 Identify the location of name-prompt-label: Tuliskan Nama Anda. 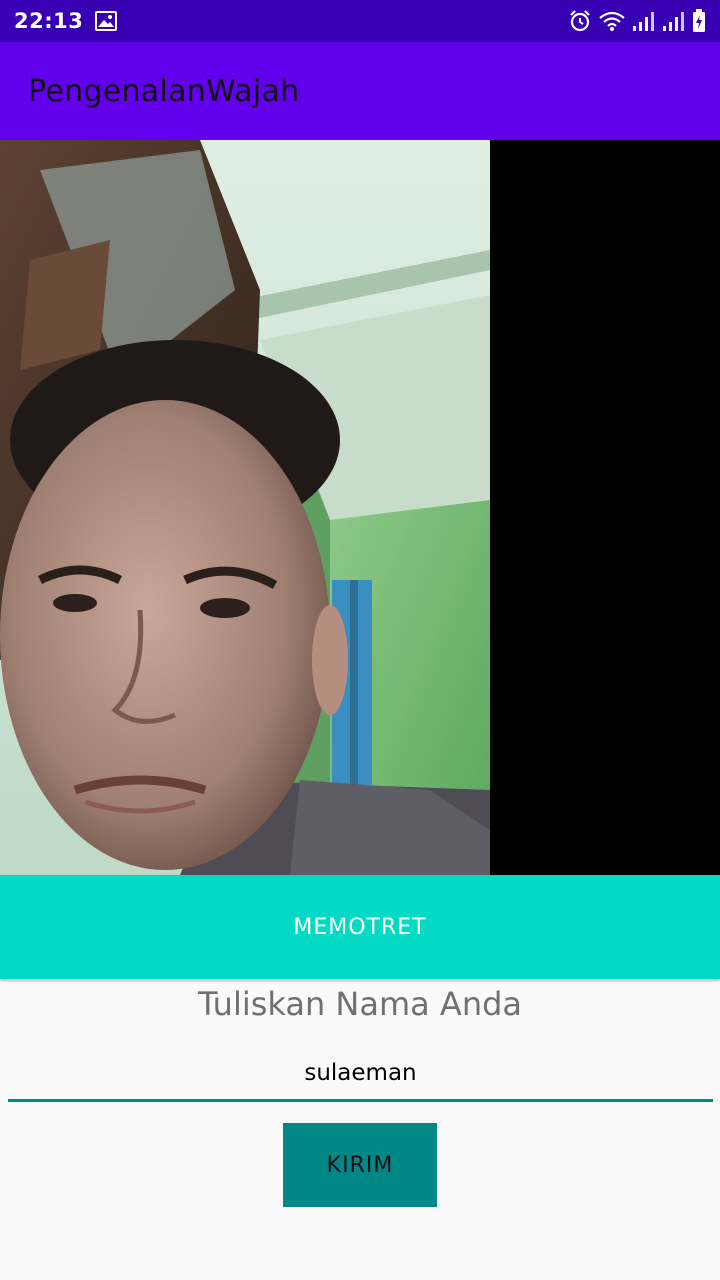
(360, 1004).